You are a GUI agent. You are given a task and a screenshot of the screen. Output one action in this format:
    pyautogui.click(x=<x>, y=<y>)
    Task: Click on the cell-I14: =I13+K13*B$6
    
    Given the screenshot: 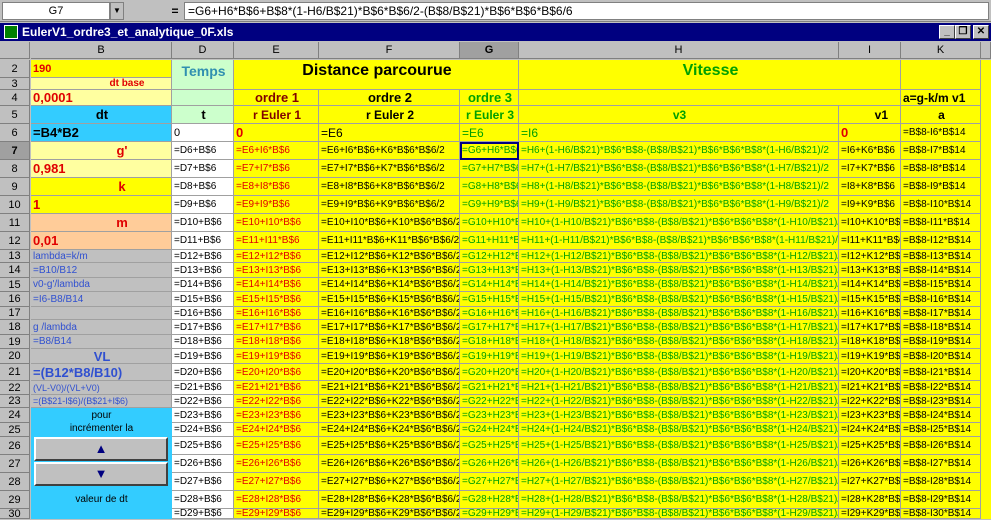 What is the action you would take?
    pyautogui.click(x=870, y=270)
    